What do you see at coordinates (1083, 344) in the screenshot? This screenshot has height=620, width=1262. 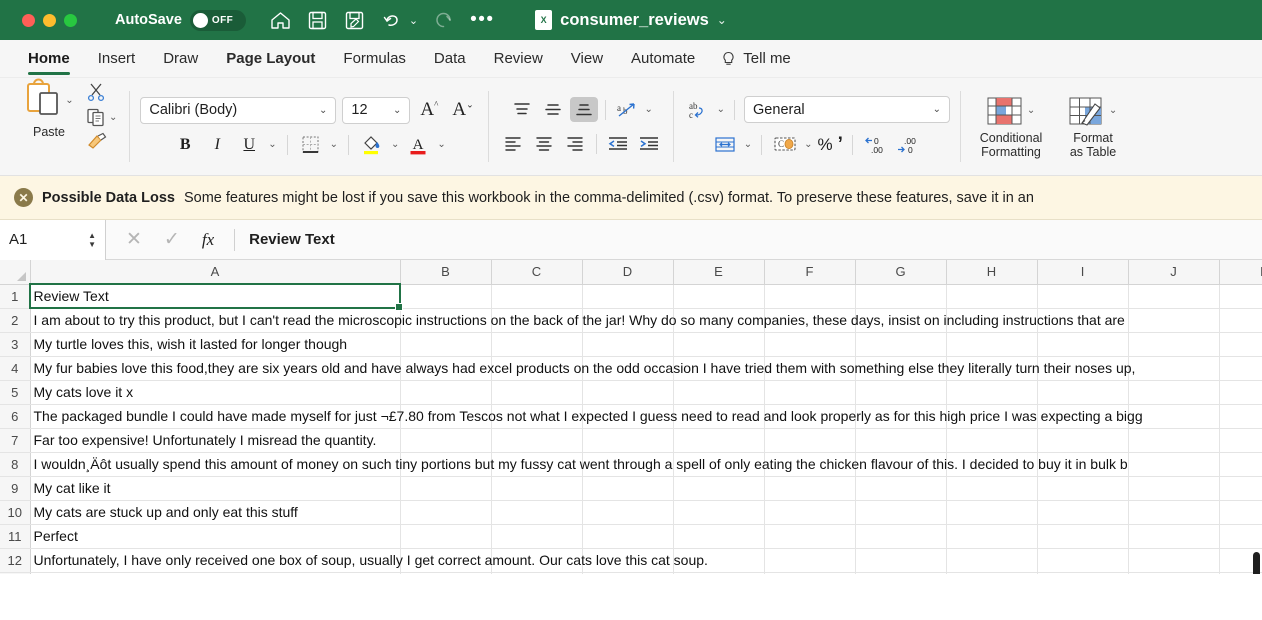 I see `cell-I3` at bounding box center [1083, 344].